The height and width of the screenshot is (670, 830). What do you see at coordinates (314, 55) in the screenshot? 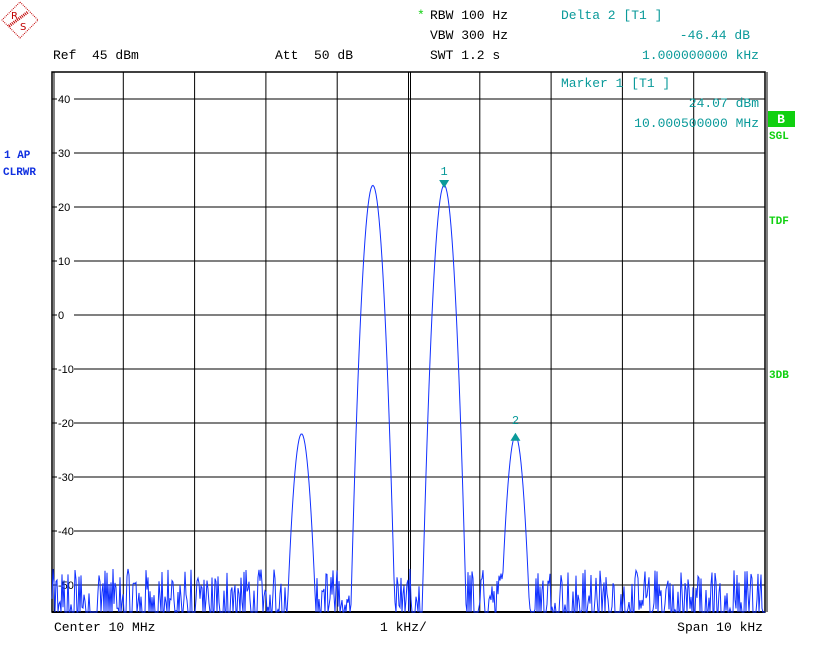
I see `attenuation: Att 50 dB` at bounding box center [314, 55].